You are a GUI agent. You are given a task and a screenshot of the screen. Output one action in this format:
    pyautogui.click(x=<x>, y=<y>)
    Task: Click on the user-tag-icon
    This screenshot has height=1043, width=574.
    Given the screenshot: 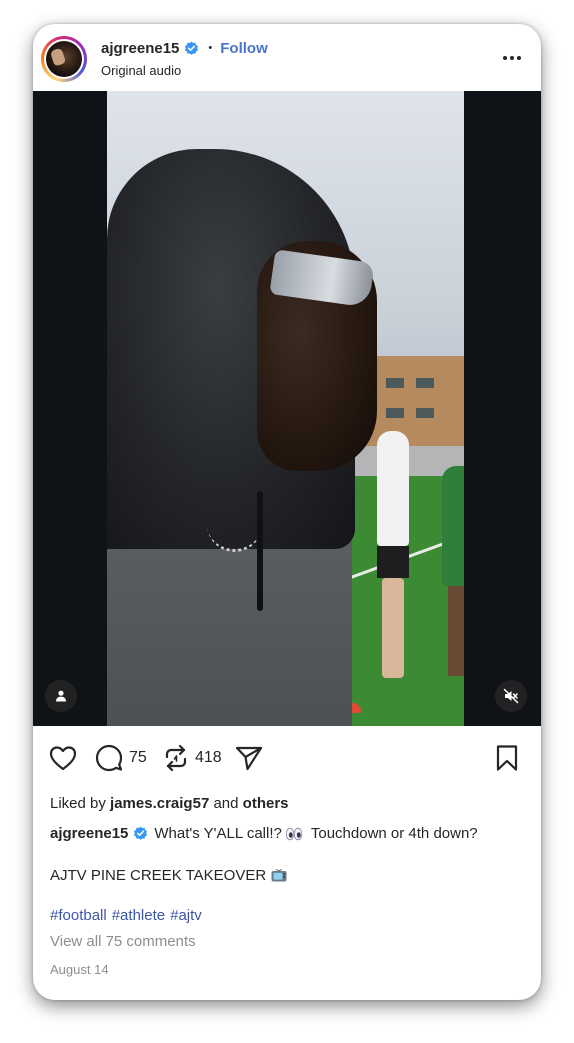 What is the action you would take?
    pyautogui.click(x=61, y=696)
    